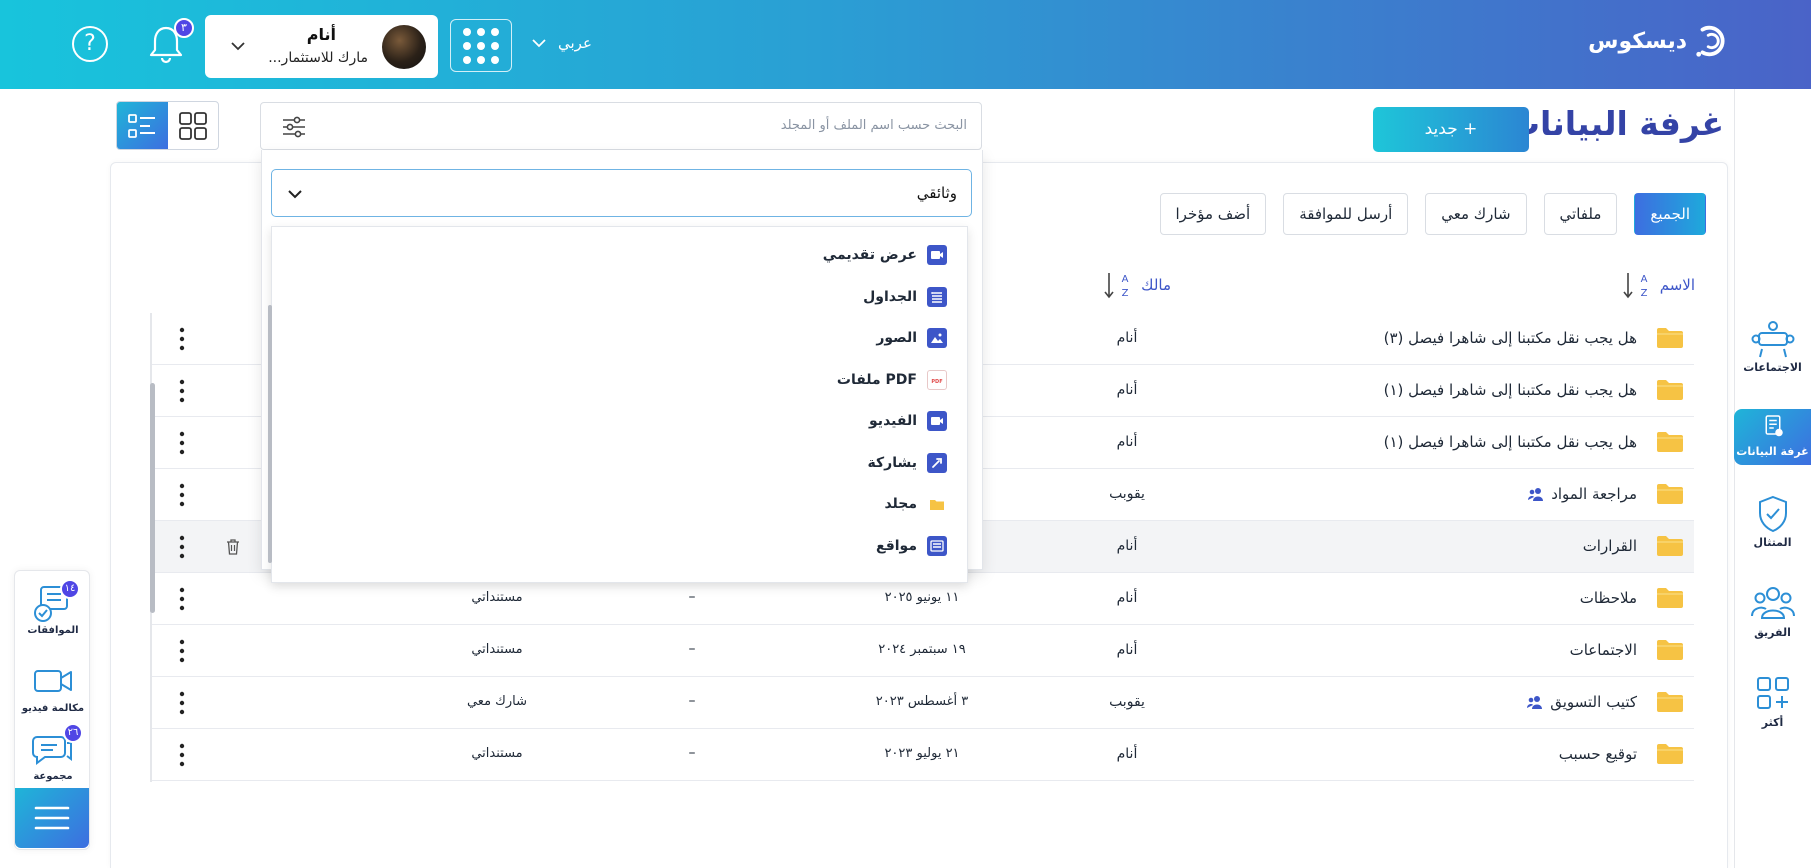 This screenshot has height=868, width=1811. What do you see at coordinates (1610, 546) in the screenshot?
I see `file-name-cell: القرارات` at bounding box center [1610, 546].